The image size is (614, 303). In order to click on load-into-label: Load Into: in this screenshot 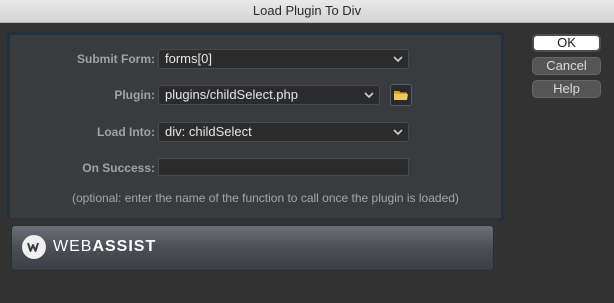, I will do `click(126, 132)`.